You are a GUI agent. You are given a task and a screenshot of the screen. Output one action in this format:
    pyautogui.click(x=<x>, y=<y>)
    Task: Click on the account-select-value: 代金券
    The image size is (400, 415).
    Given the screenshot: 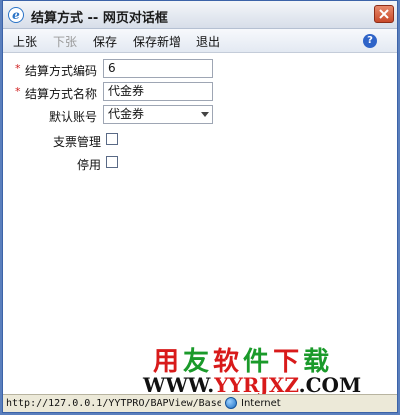 What is the action you would take?
    pyautogui.click(x=126, y=114)
    